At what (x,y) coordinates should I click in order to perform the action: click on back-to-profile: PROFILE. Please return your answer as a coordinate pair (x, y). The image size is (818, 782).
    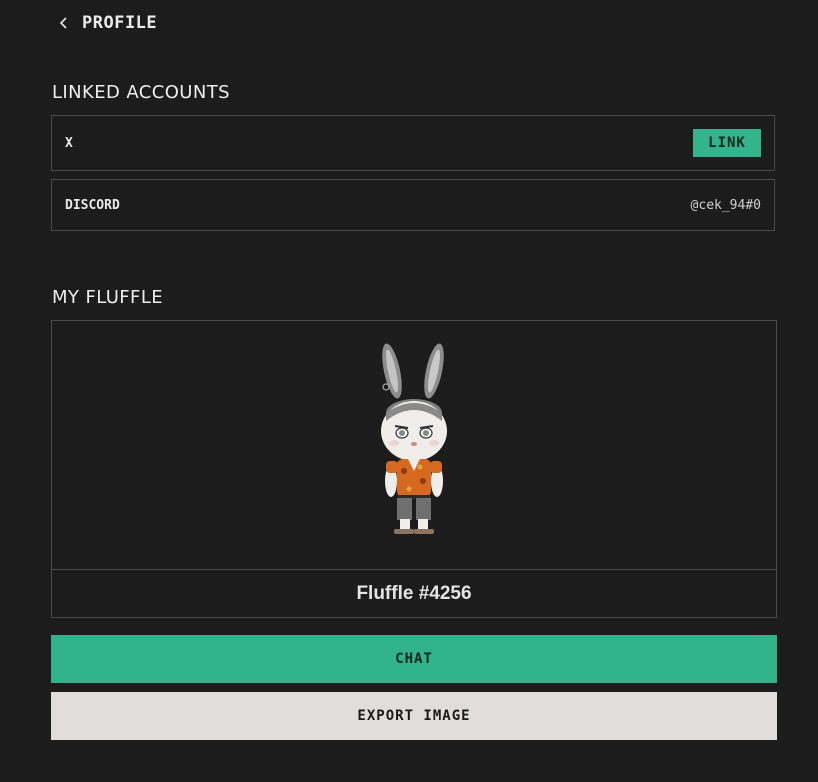
    Looking at the image, I should click on (106, 23).